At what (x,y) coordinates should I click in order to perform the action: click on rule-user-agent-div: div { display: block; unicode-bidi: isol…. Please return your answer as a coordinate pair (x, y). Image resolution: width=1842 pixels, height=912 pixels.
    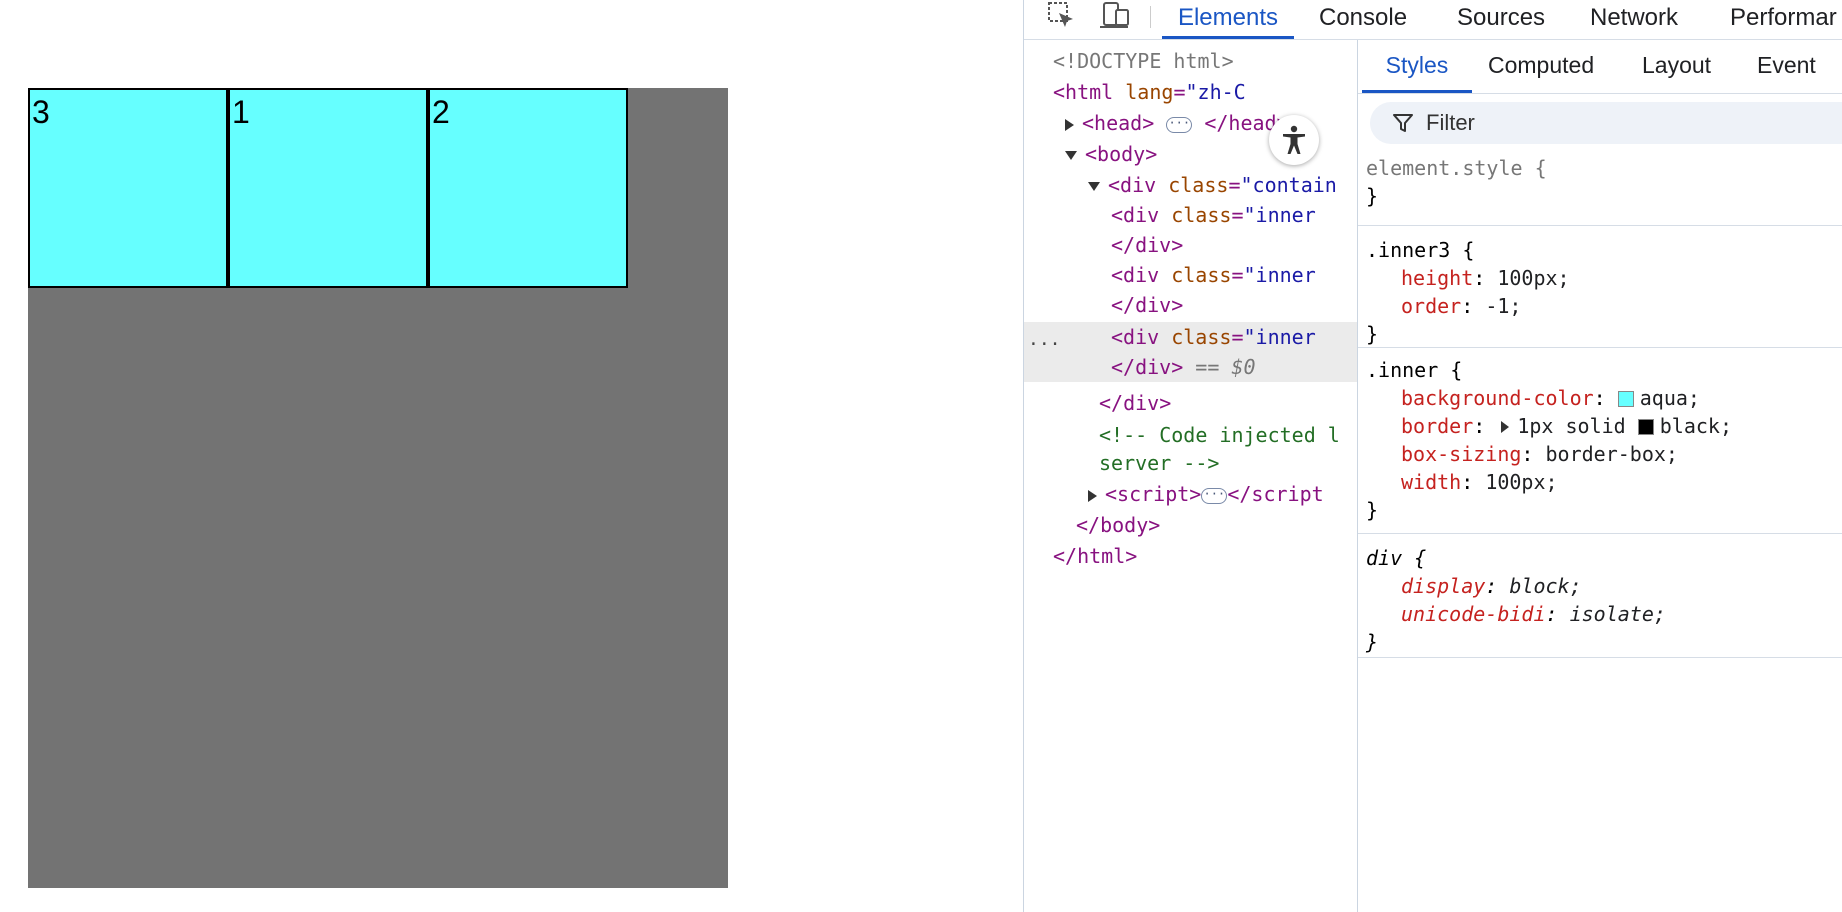
    Looking at the image, I should click on (1600, 596).